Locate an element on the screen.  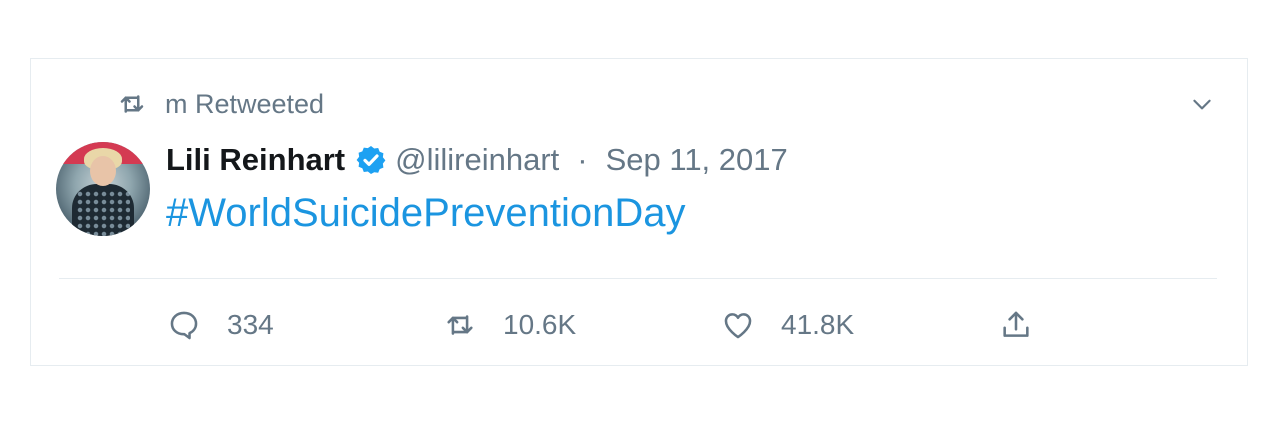
retweet-context: m Retweeted is located at coordinates (220, 104).